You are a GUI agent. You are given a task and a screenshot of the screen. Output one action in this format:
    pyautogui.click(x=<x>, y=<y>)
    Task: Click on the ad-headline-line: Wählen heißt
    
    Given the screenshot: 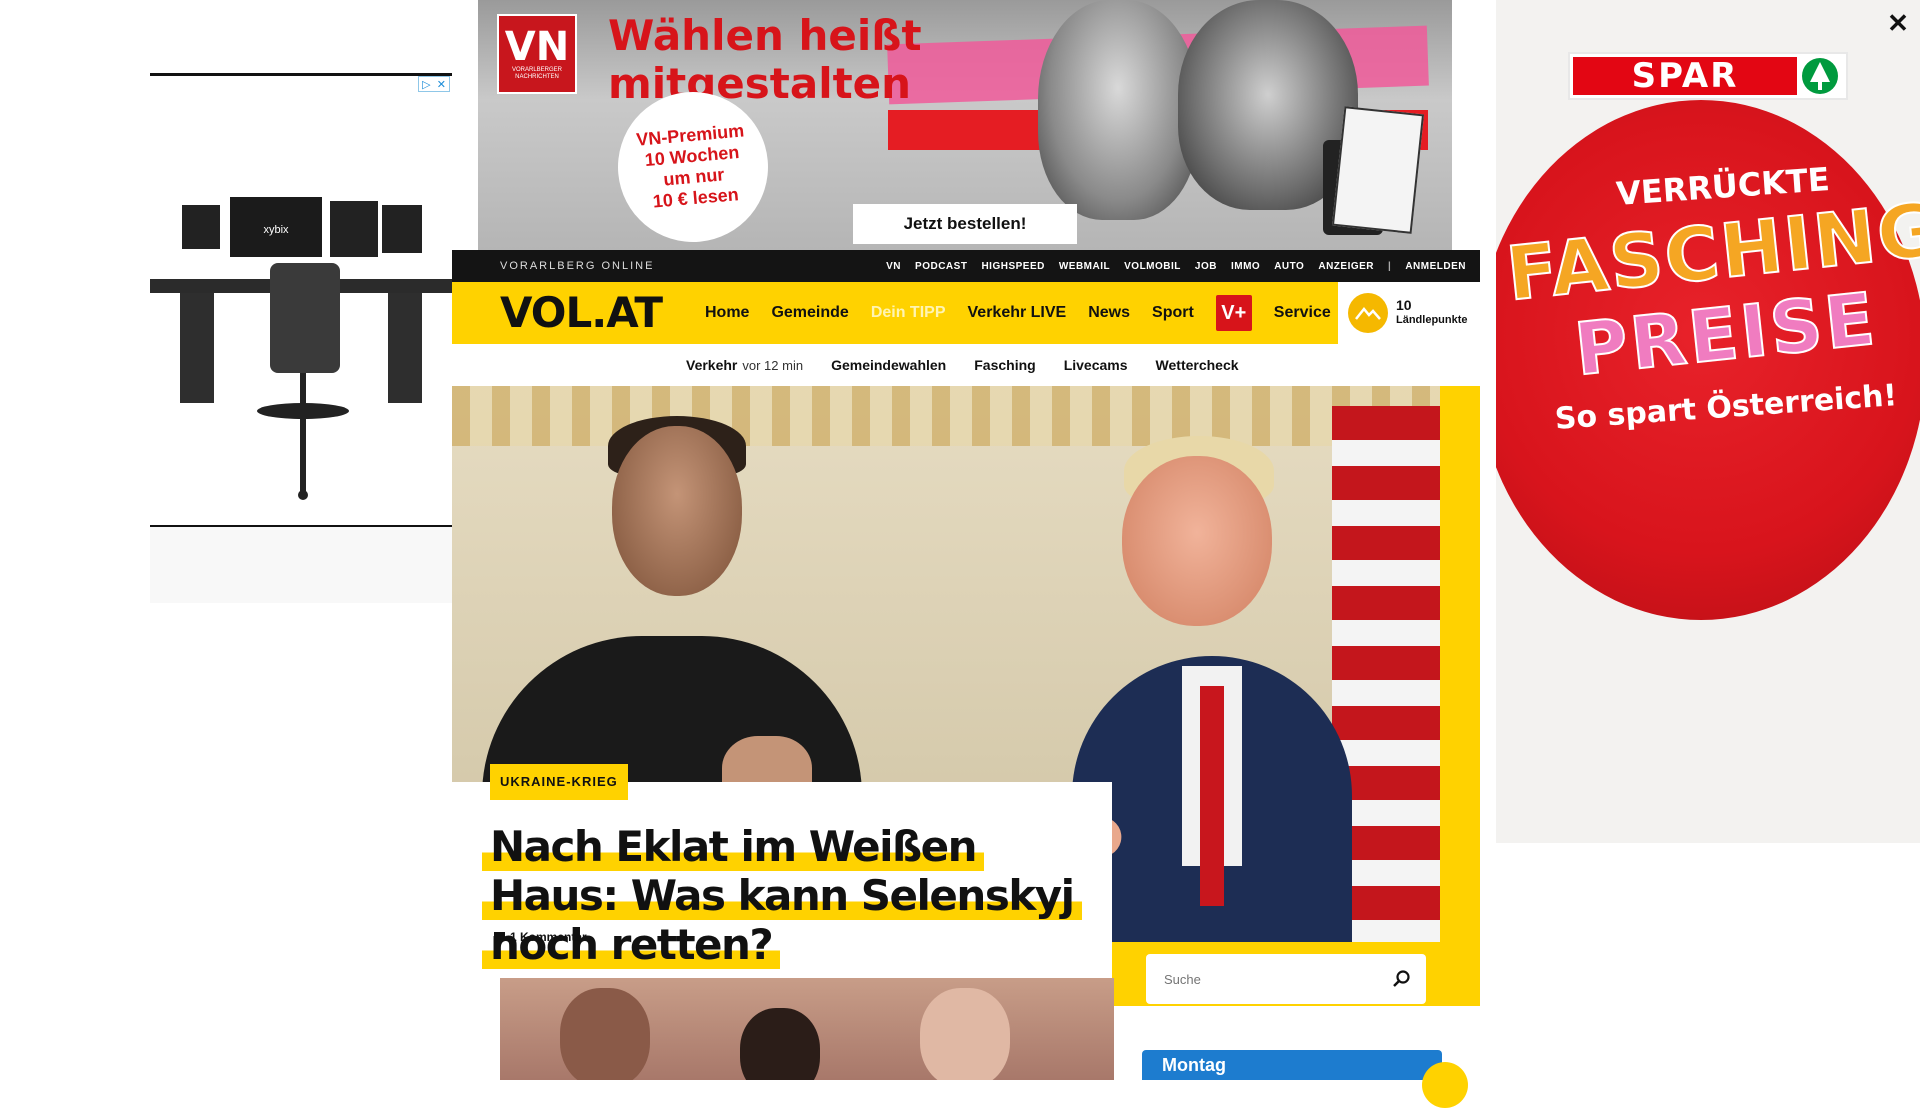 What is the action you would take?
    pyautogui.click(x=765, y=35)
    